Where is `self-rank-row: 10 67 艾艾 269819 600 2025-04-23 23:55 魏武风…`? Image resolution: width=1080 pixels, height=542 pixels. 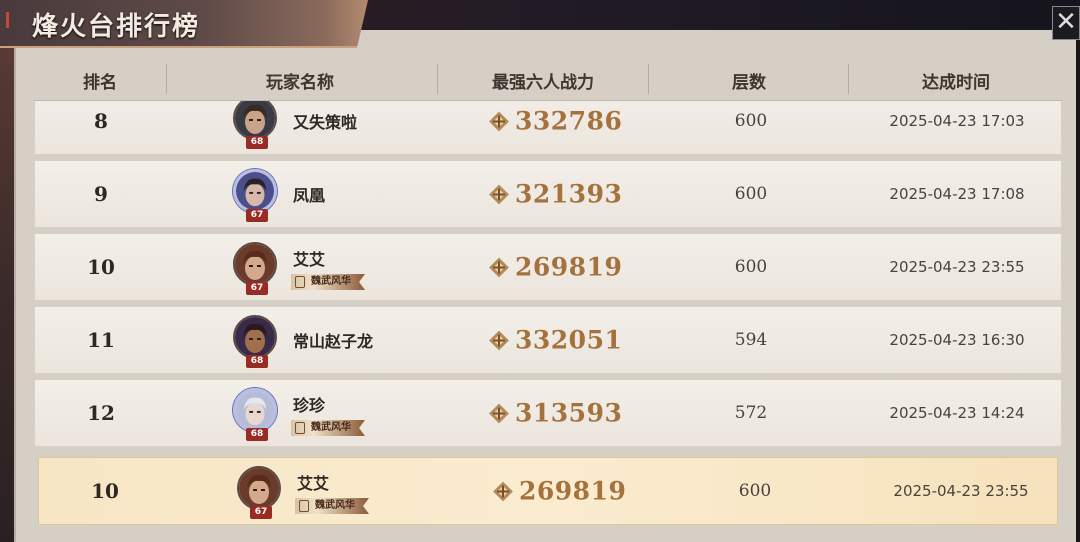 self-rank-row: 10 67 艾艾 269819 600 2025-04-23 23:55 魏武风… is located at coordinates (548, 491).